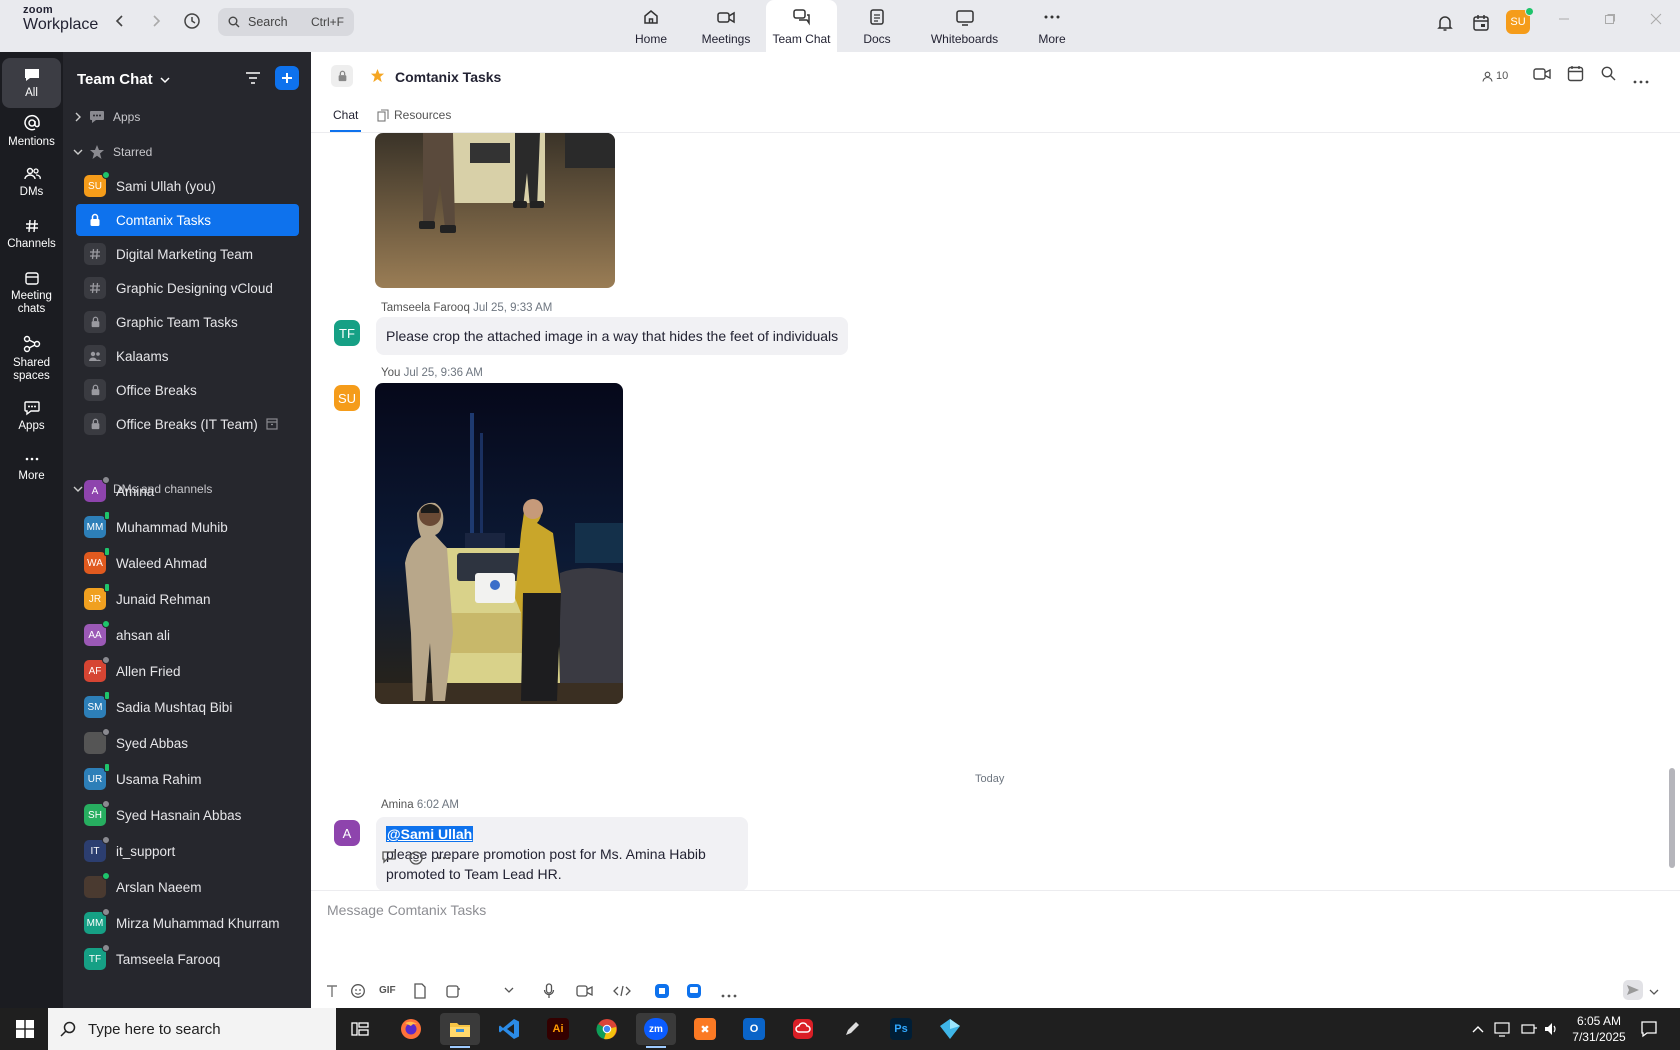  Describe the element at coordinates (286, 22) in the screenshot. I see `search-bar: Search Ctrl+F` at that location.